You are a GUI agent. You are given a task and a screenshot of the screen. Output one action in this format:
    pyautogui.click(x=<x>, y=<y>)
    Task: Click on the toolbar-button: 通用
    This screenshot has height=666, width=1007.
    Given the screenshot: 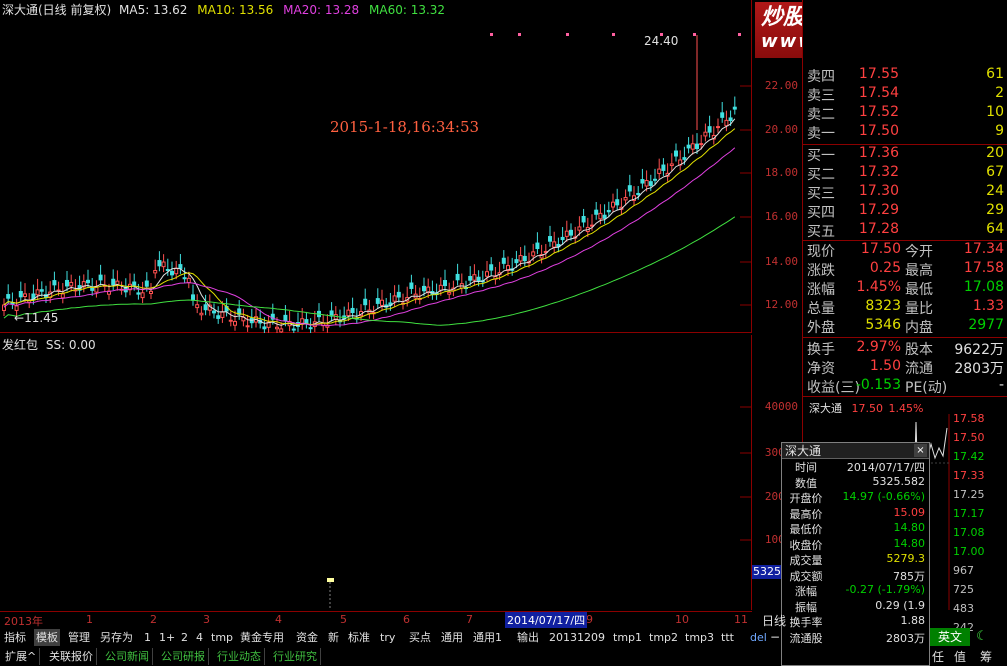 What is the action you would take?
    pyautogui.click(x=452, y=637)
    